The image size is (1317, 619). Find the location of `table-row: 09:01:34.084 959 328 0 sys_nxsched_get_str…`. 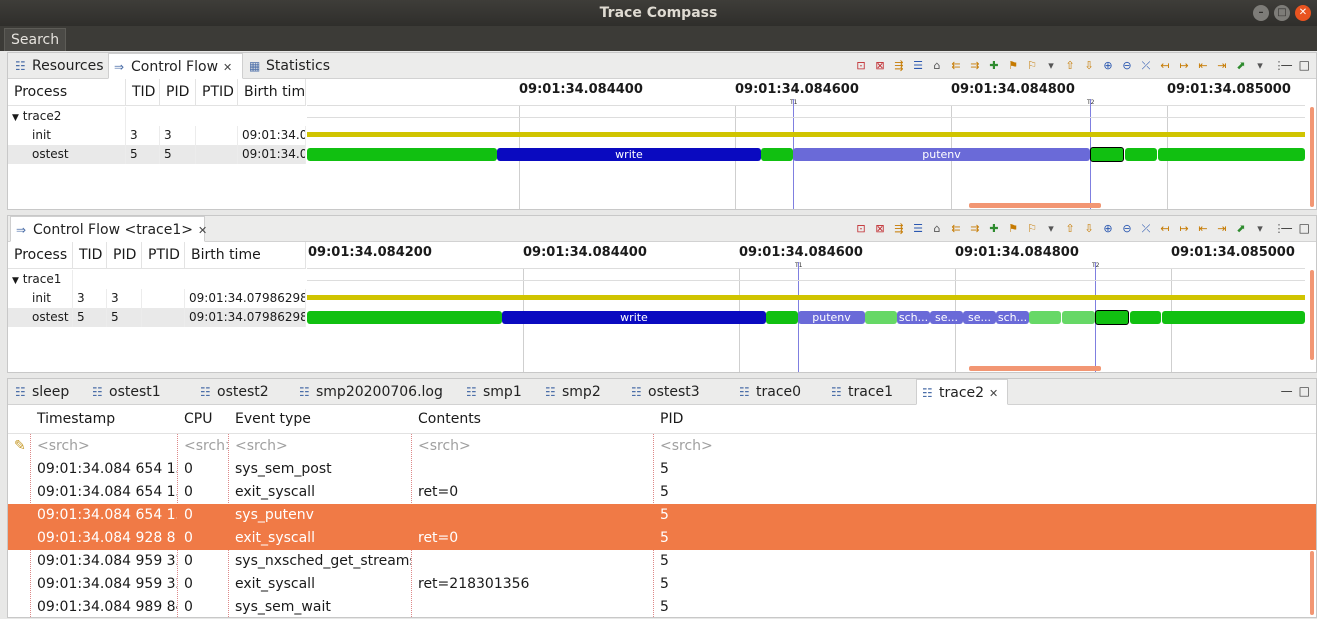

table-row: 09:01:34.084 959 328 0 sys_nxsched_get_str… is located at coordinates (662, 561).